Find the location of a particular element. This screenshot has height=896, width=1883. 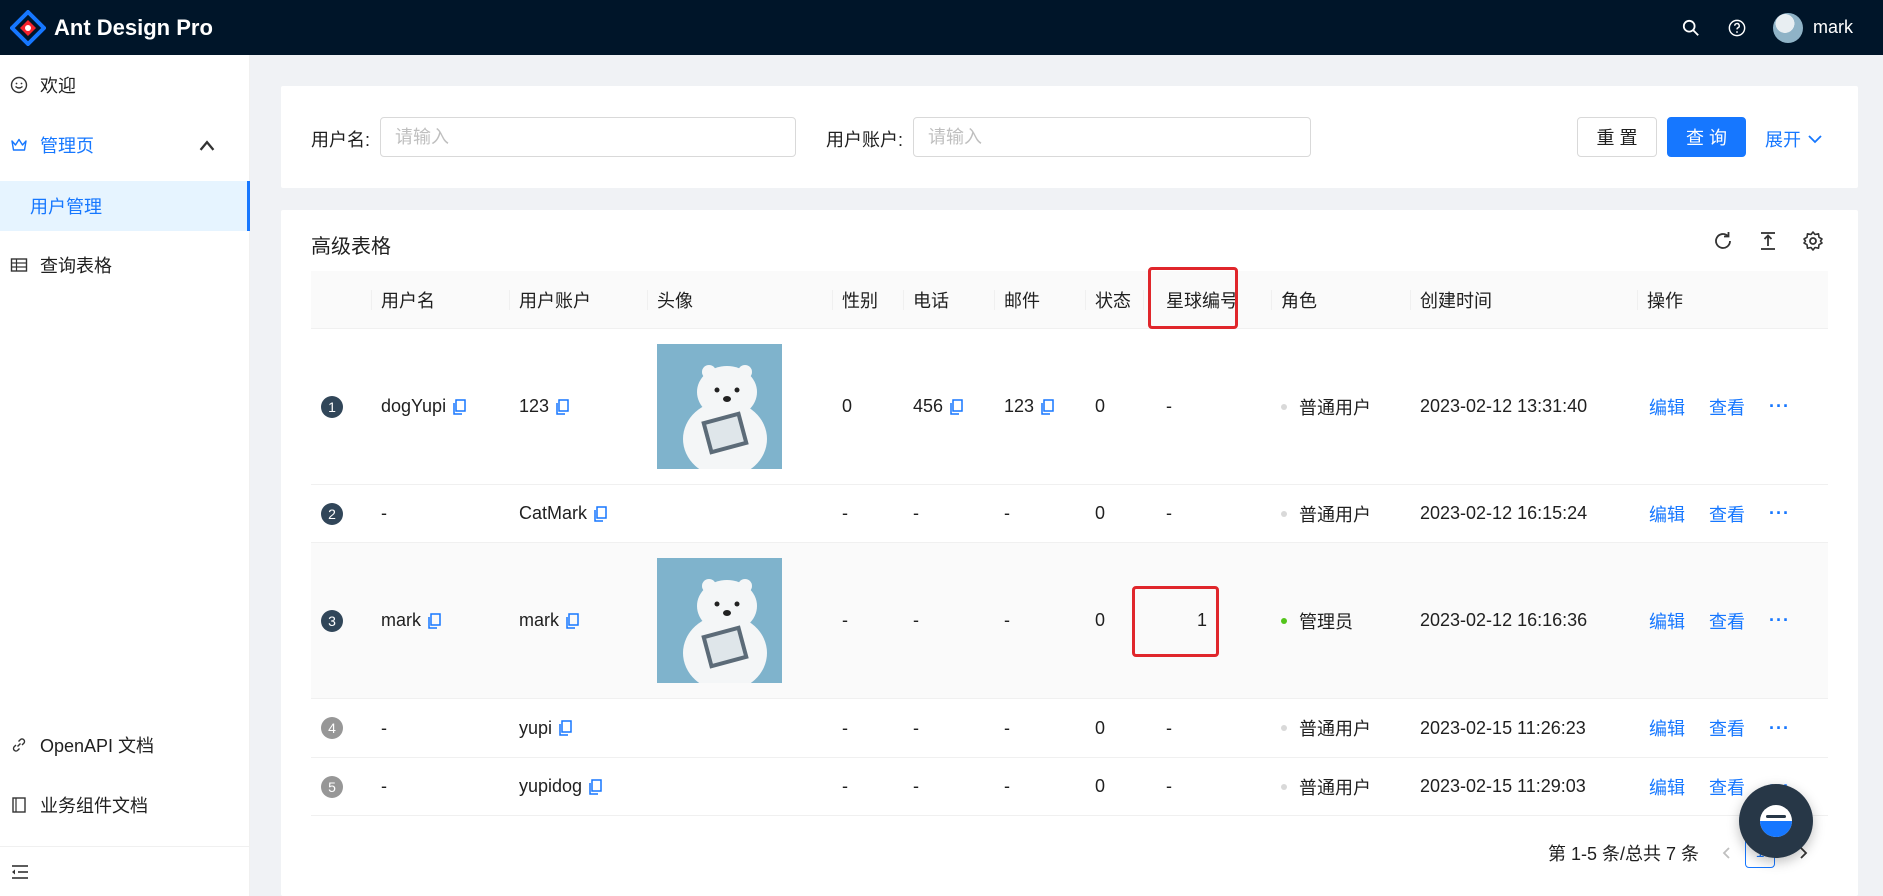

created-time-cell: 2023-02-12 16:16:36 is located at coordinates (1504, 620).